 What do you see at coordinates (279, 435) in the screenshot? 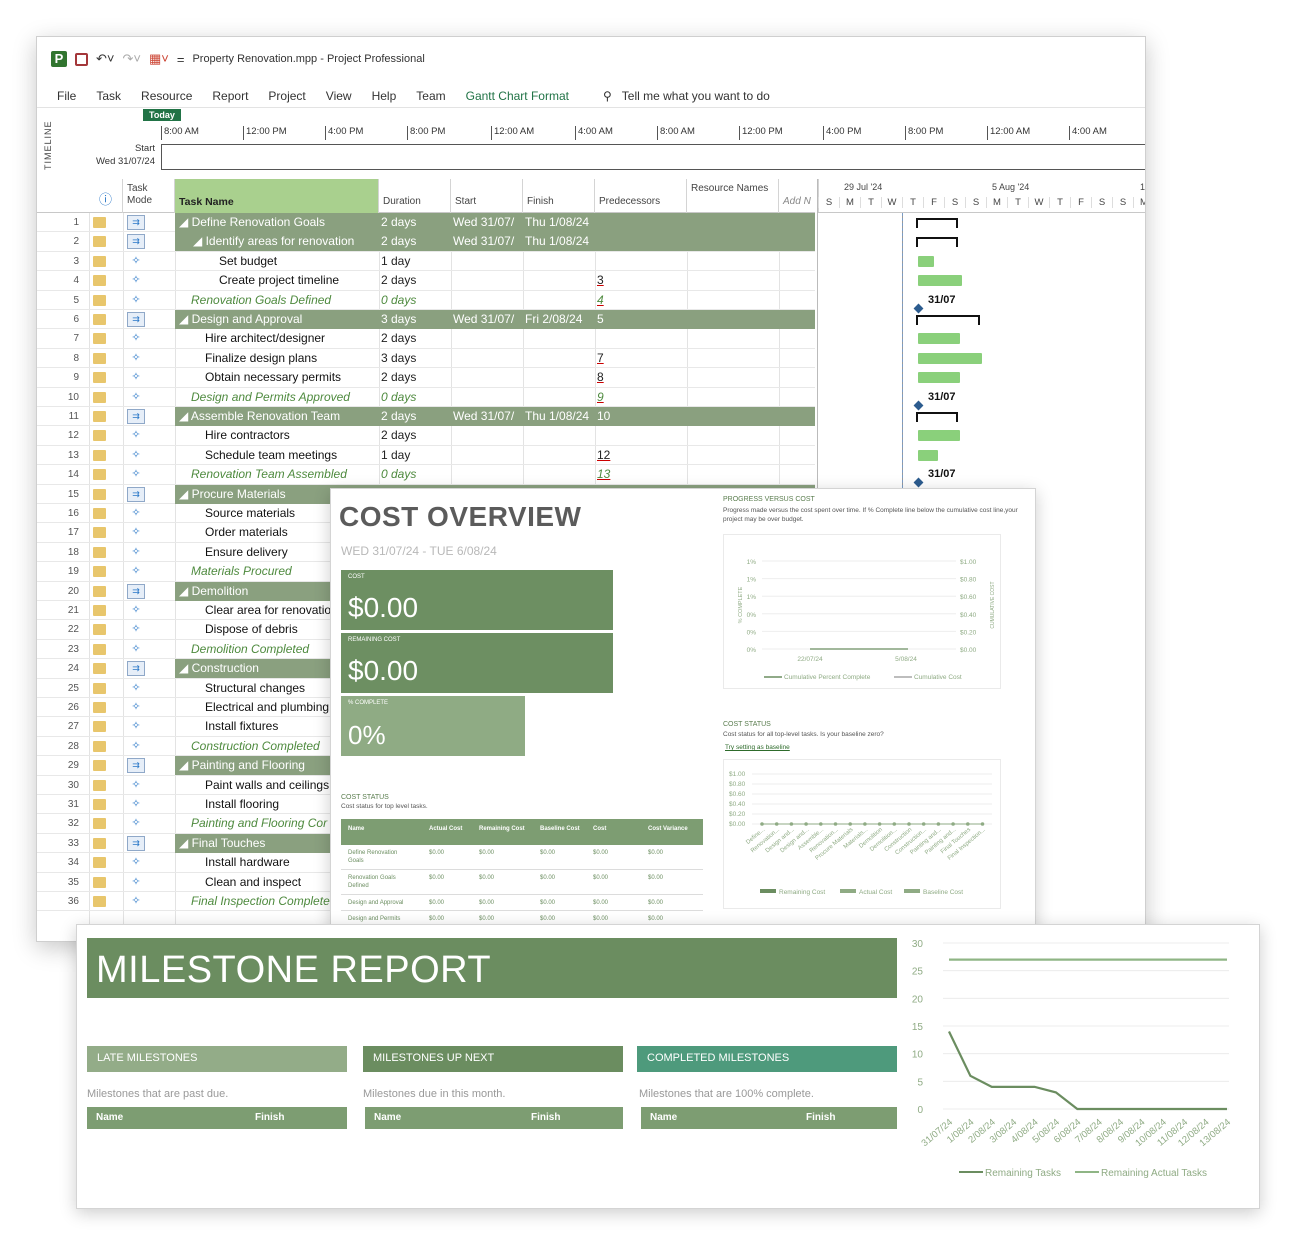
I see `task-name-cell: Hire contractors` at bounding box center [279, 435].